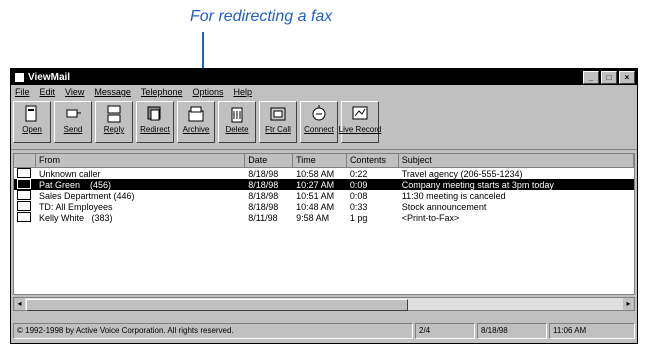  What do you see at coordinates (31, 113) in the screenshot?
I see `open-icon` at bounding box center [31, 113].